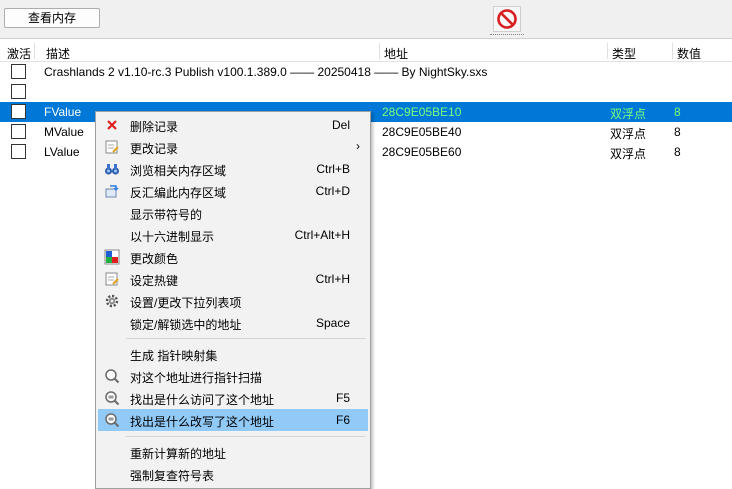  I want to click on menu-item-lock-toggle: 锁定/解锁选中的地址 Space, so click(233, 323).